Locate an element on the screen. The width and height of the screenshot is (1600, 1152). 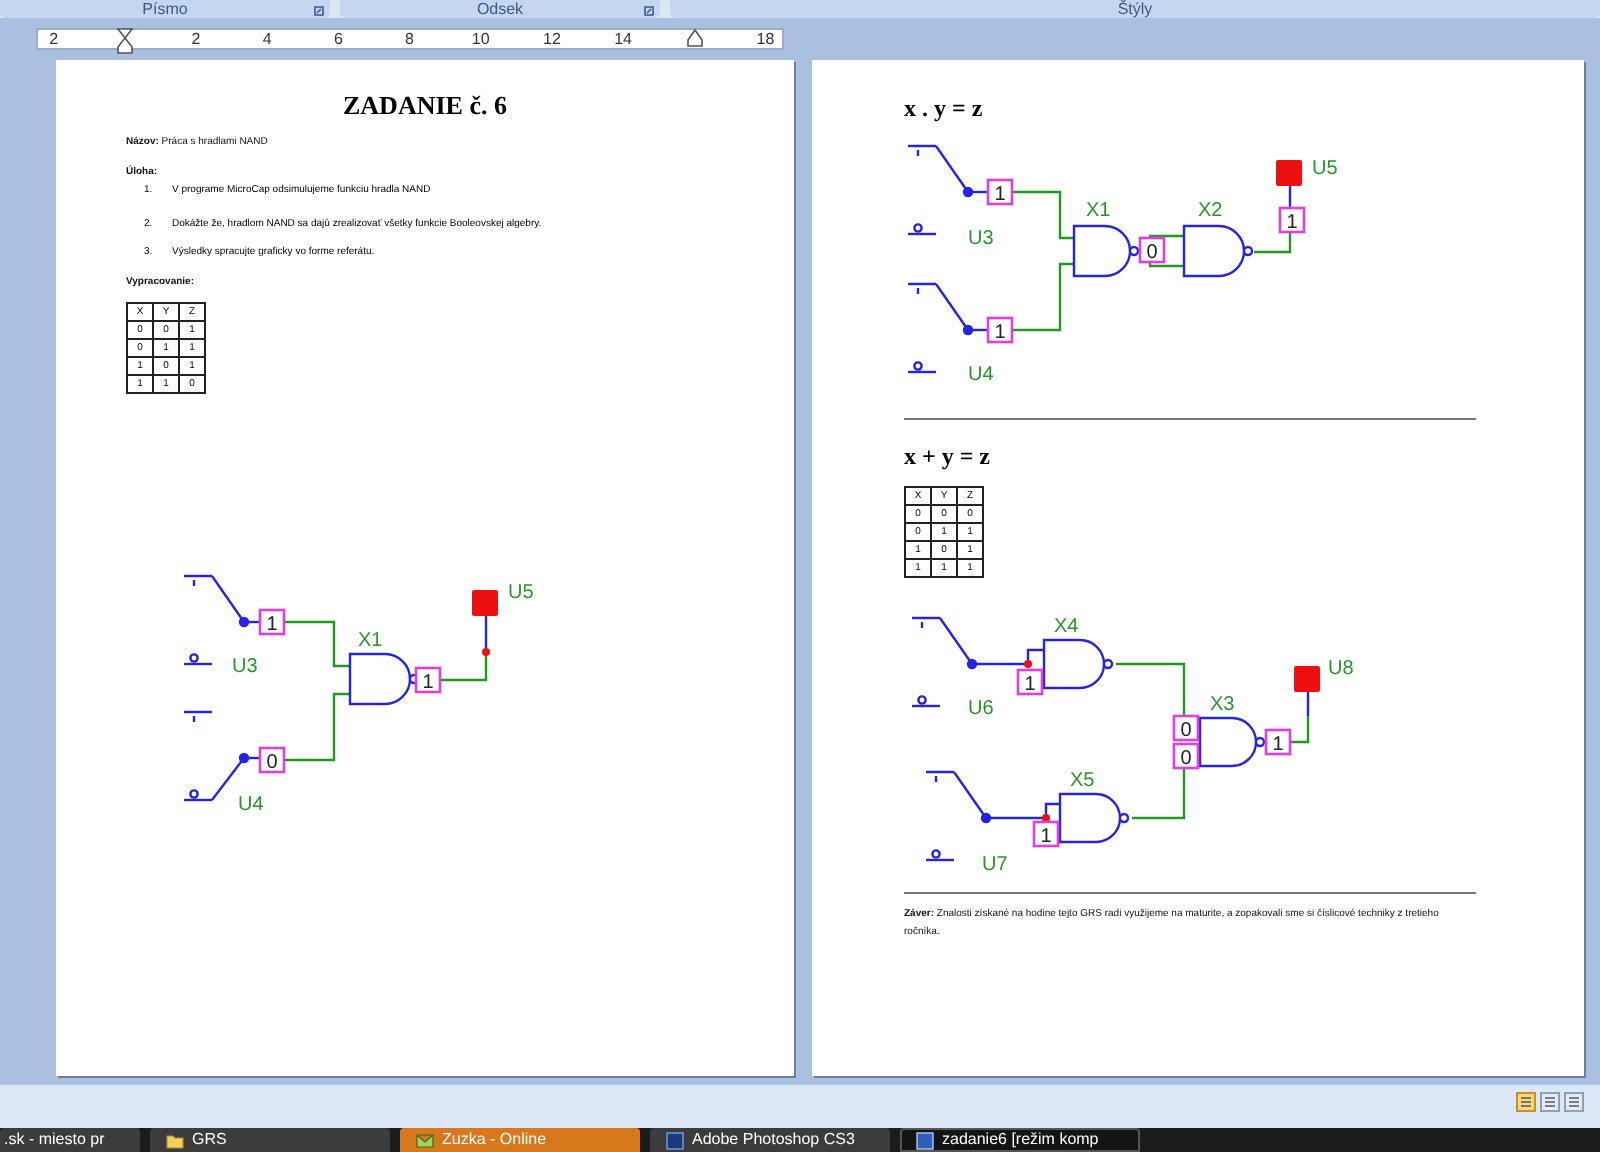
taskbar-button: Adobe Photoshop CS3 is located at coordinates (770, 1140).